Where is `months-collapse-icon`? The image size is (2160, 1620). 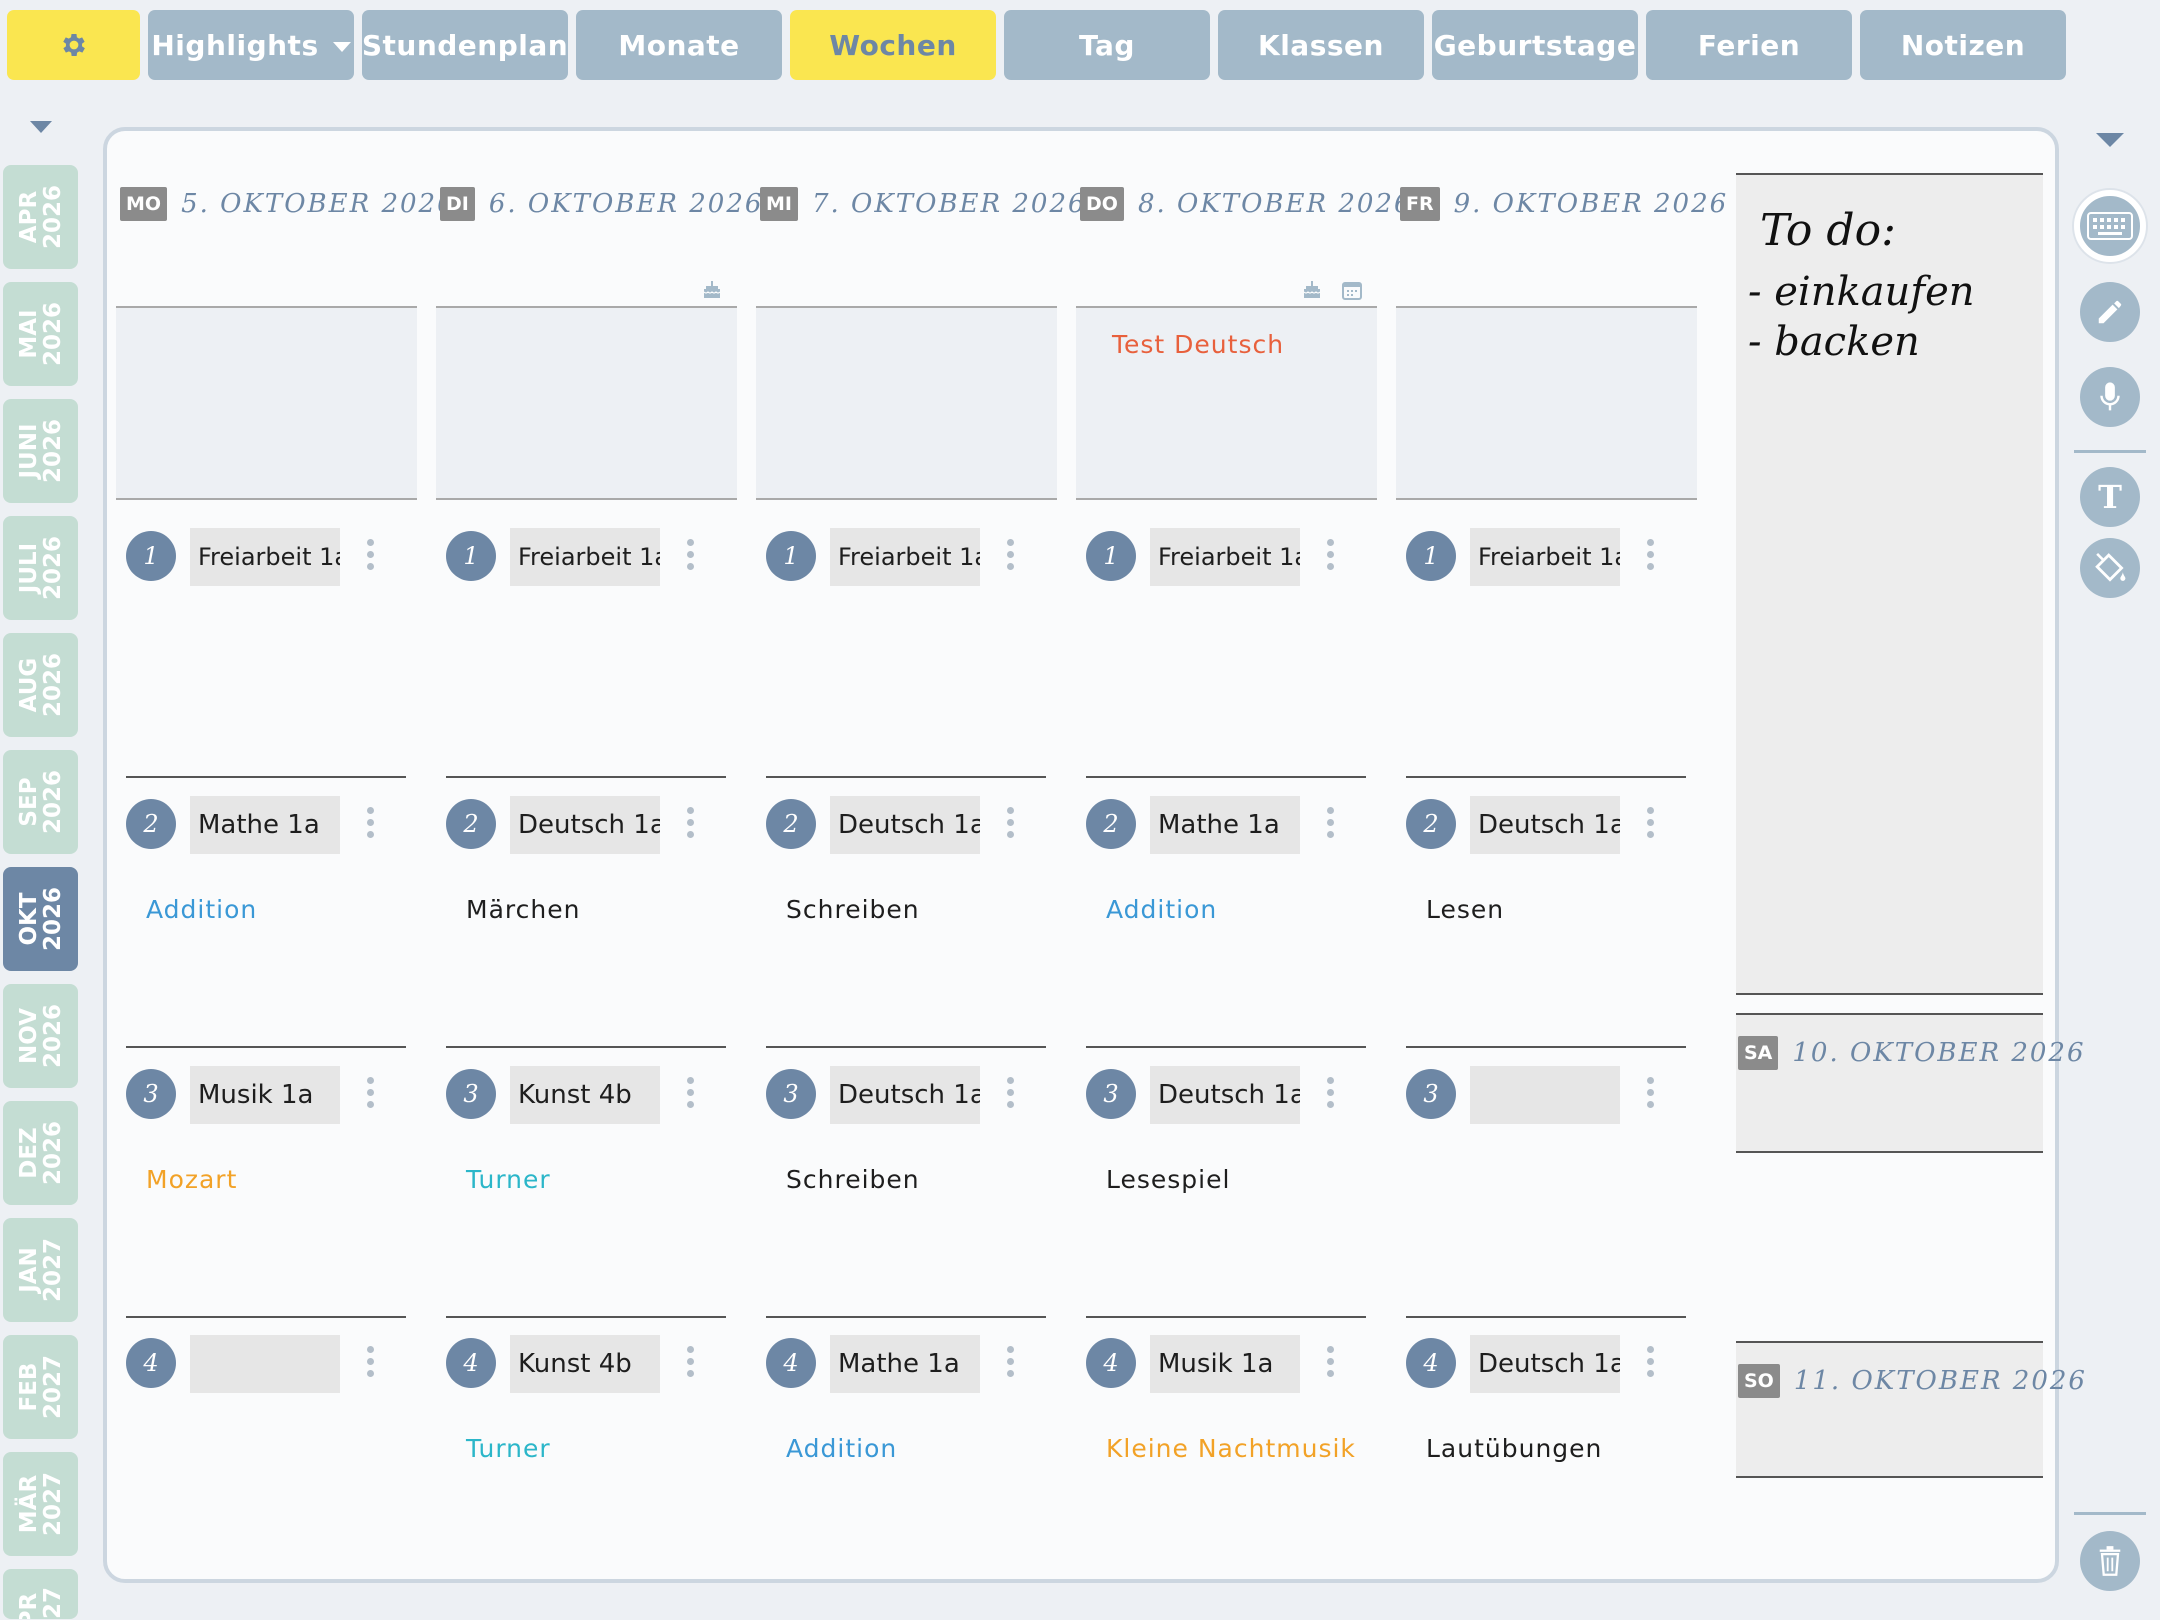 months-collapse-icon is located at coordinates (41, 127).